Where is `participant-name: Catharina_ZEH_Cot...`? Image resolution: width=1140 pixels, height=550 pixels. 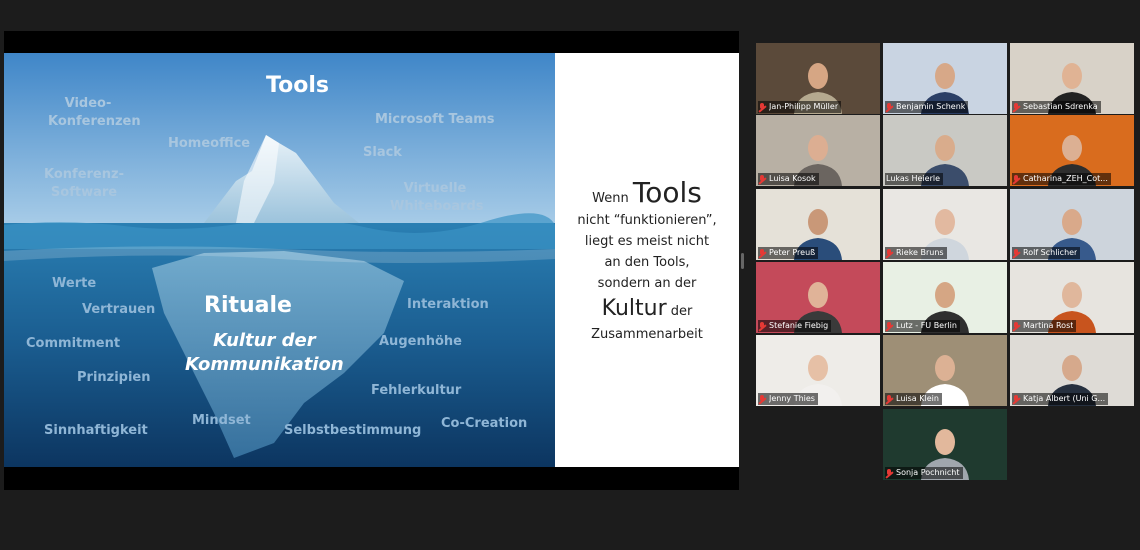 participant-name: Catharina_ZEH_Cot... is located at coordinates (1065, 178).